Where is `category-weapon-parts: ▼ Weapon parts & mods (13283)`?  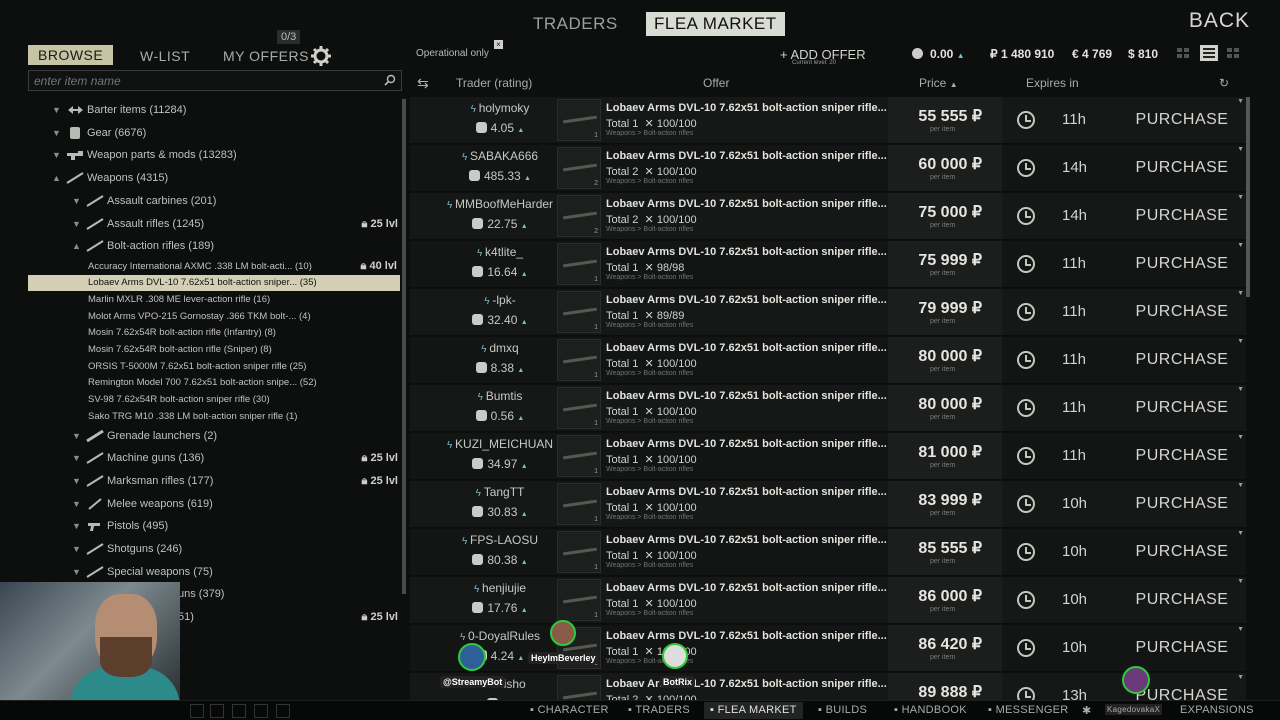
category-weapon-parts: ▼ Weapon parts & mods (13283) is located at coordinates (215, 155).